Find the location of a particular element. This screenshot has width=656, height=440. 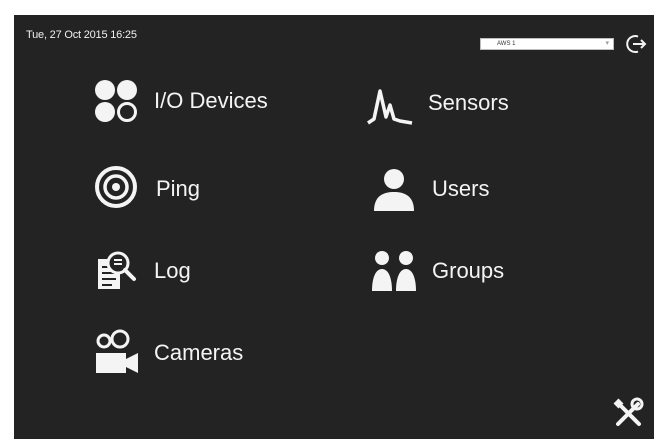

io-devices-icon is located at coordinates (116, 101).